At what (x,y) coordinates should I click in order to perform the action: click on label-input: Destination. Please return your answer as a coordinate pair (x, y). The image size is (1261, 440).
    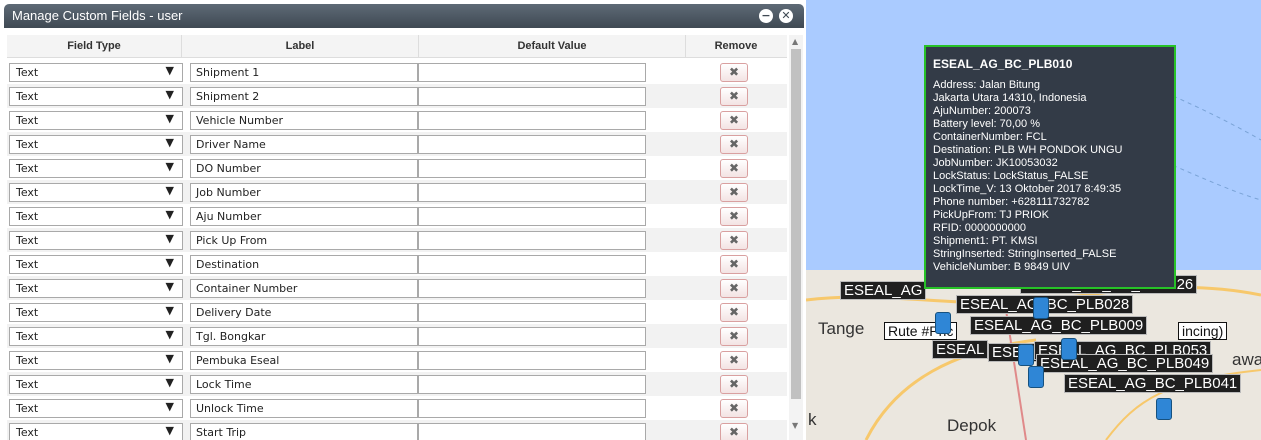
    Looking at the image, I should click on (304, 264).